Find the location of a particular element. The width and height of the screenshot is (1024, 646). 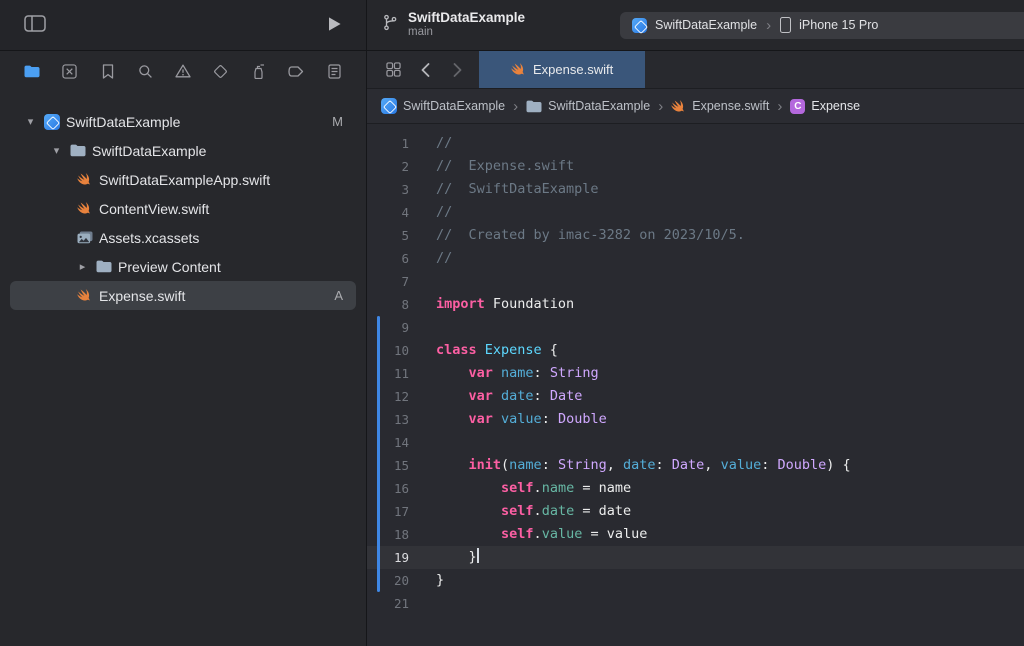

line-number: 5 is located at coordinates (394, 235).